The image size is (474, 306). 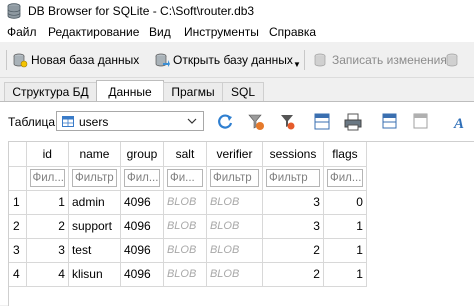 What do you see at coordinates (47, 226) in the screenshot?
I see `cell-id: 2` at bounding box center [47, 226].